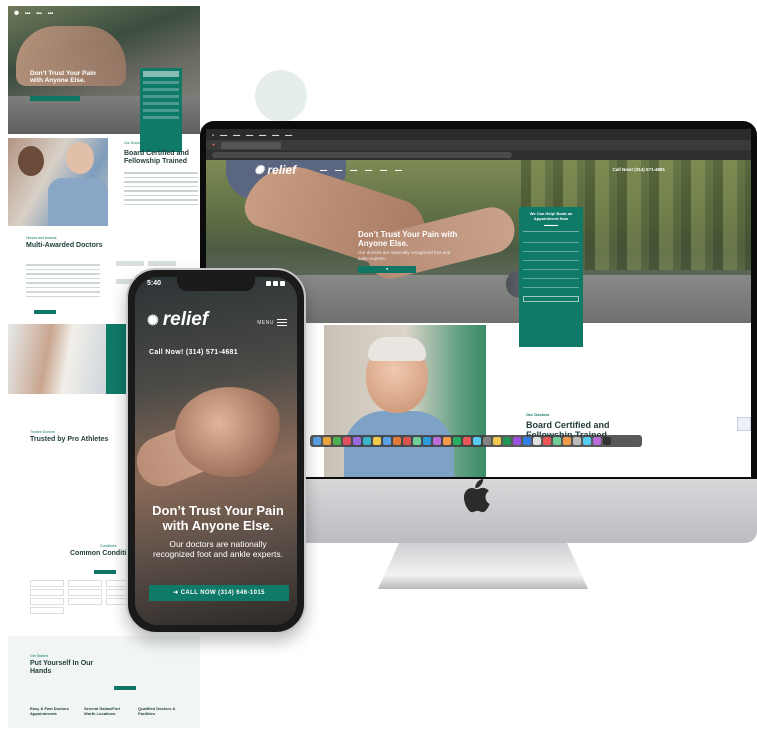  I want to click on getstarted-label: Get Started, so click(39, 656).